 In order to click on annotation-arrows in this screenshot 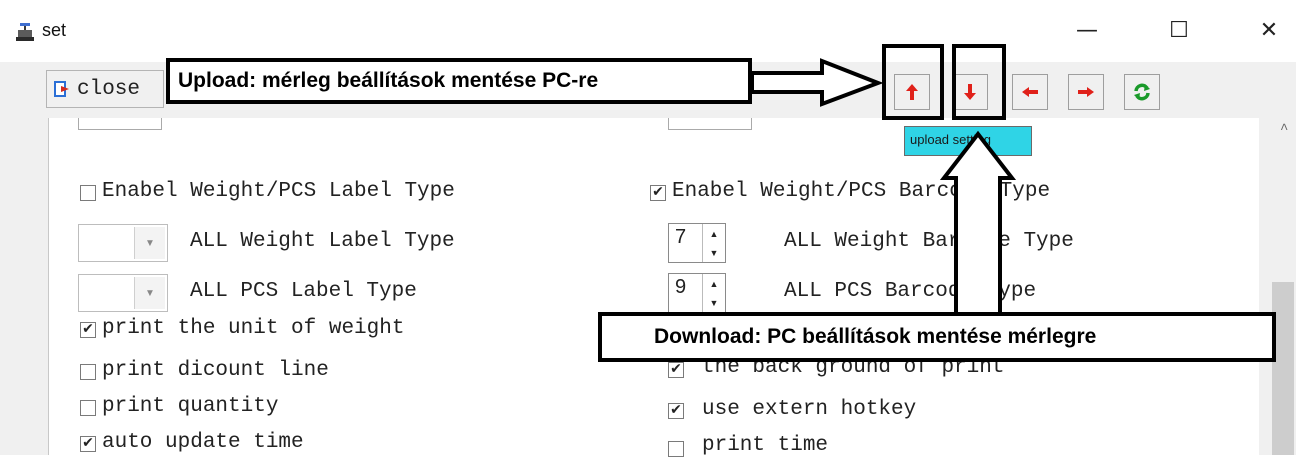, I will do `click(883, 188)`.